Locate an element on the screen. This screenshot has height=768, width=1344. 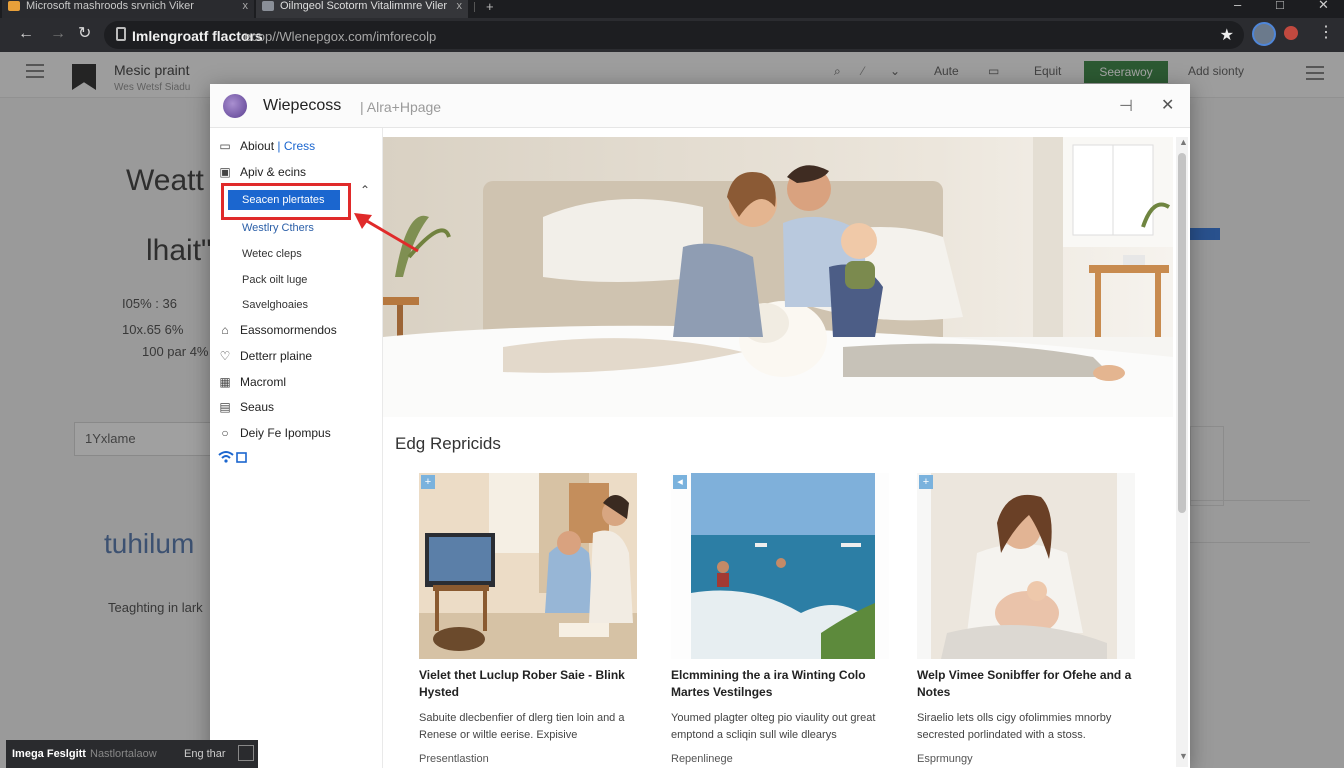
sidebar-subitem: Savelghoaies is located at coordinates (275, 305).